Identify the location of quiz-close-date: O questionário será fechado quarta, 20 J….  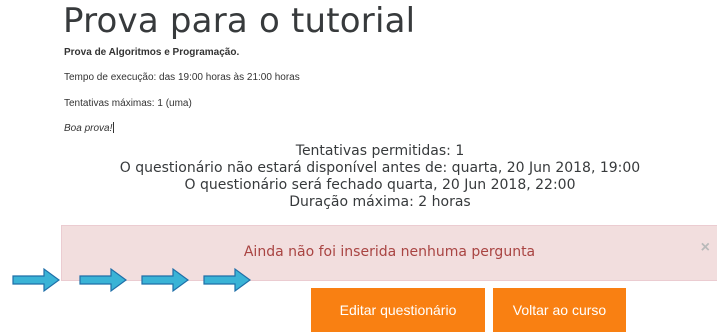
(380, 185).